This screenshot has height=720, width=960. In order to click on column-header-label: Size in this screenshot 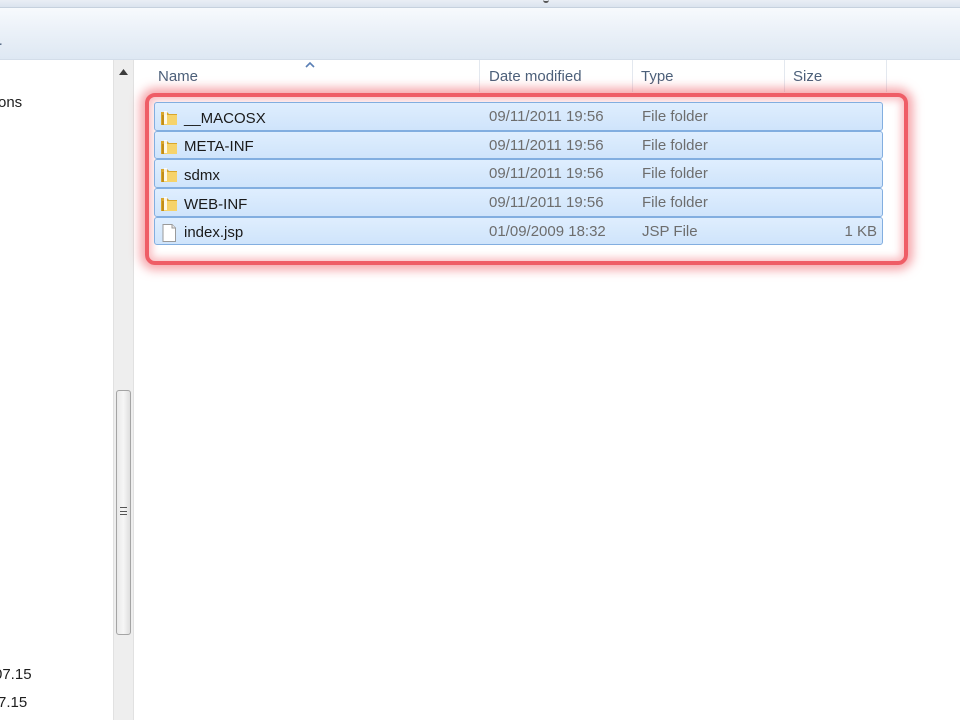, I will do `click(808, 76)`.